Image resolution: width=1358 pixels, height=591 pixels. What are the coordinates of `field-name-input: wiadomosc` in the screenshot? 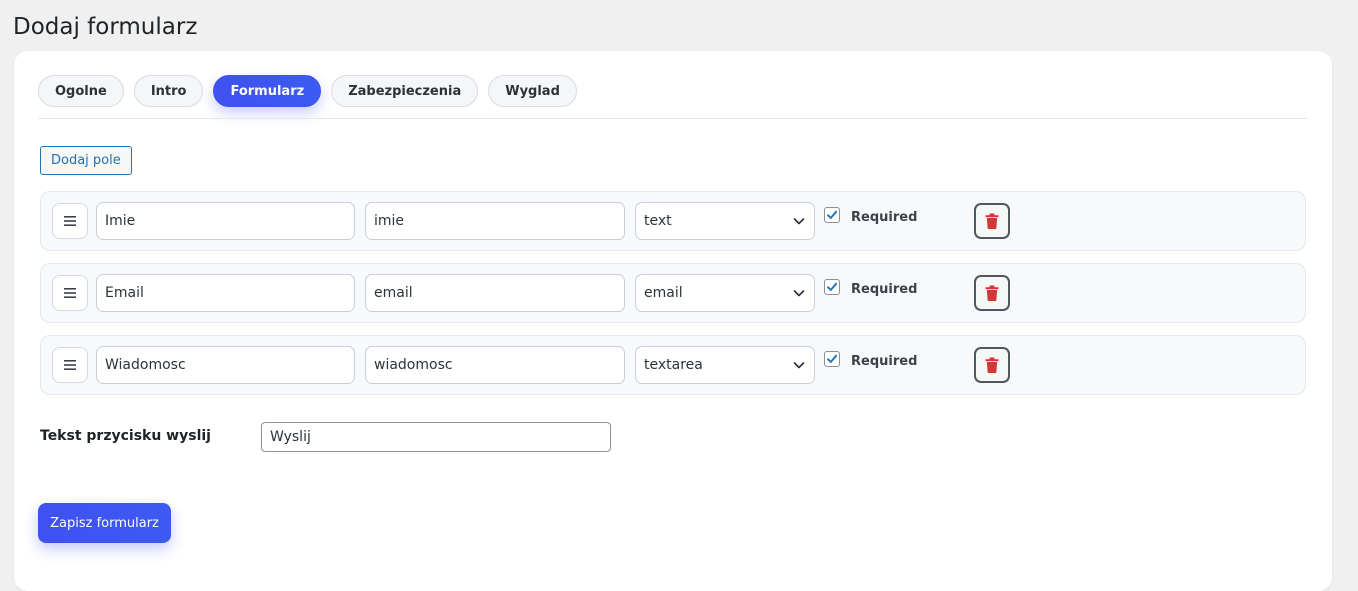 It's located at (495, 365).